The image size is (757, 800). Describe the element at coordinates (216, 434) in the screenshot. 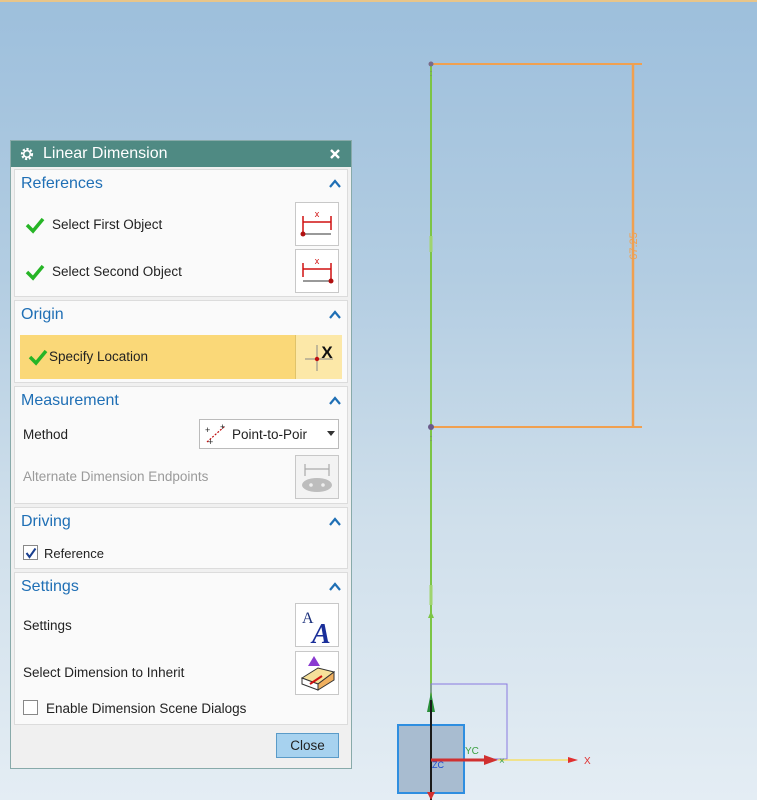

I see `point-to-point-icon: + + +` at that location.